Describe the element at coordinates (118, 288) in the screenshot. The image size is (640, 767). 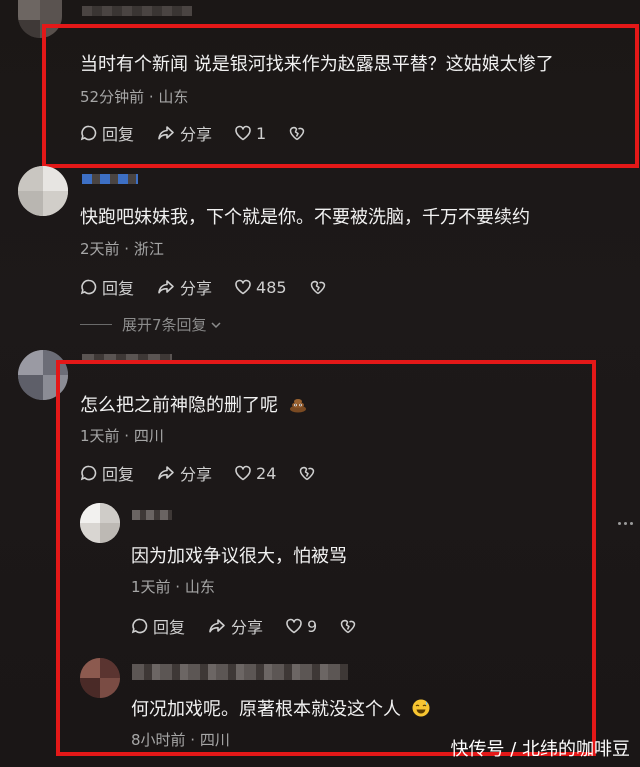
I see `reply-label: 回复` at that location.